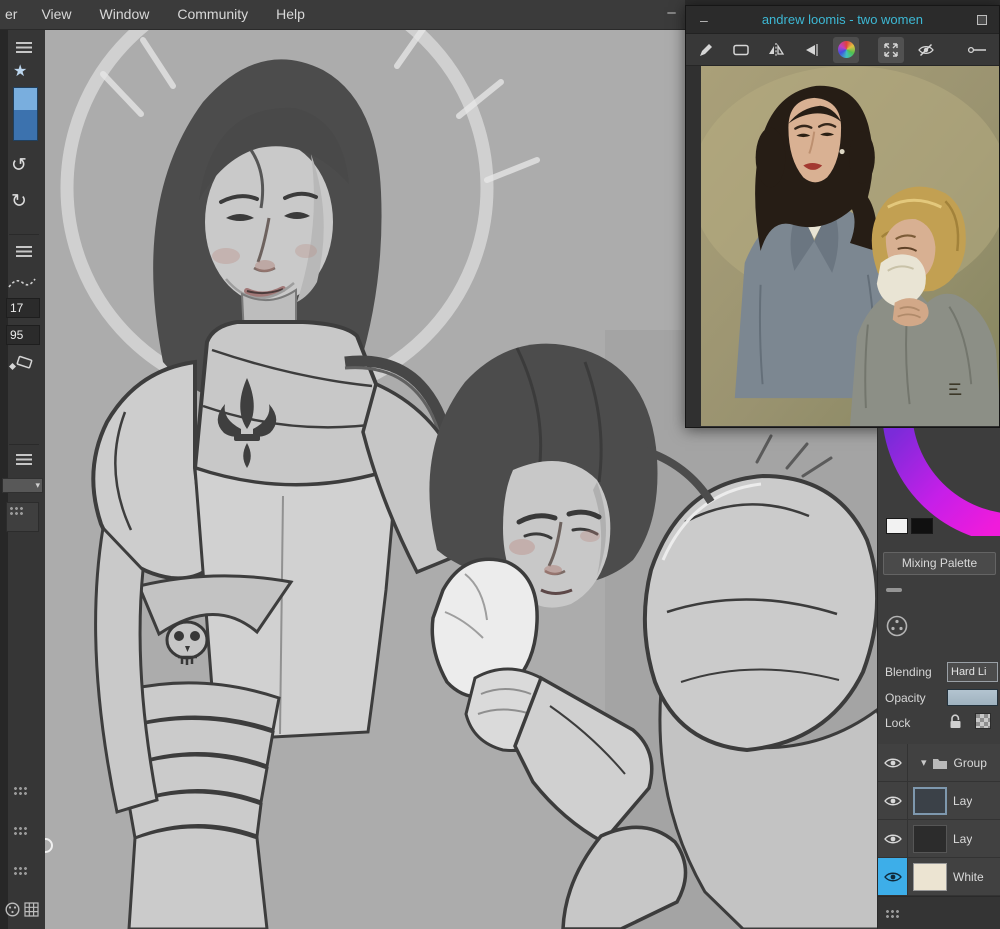 This screenshot has width=1000, height=929. I want to click on minimize-icon: –, so click(671, 14).